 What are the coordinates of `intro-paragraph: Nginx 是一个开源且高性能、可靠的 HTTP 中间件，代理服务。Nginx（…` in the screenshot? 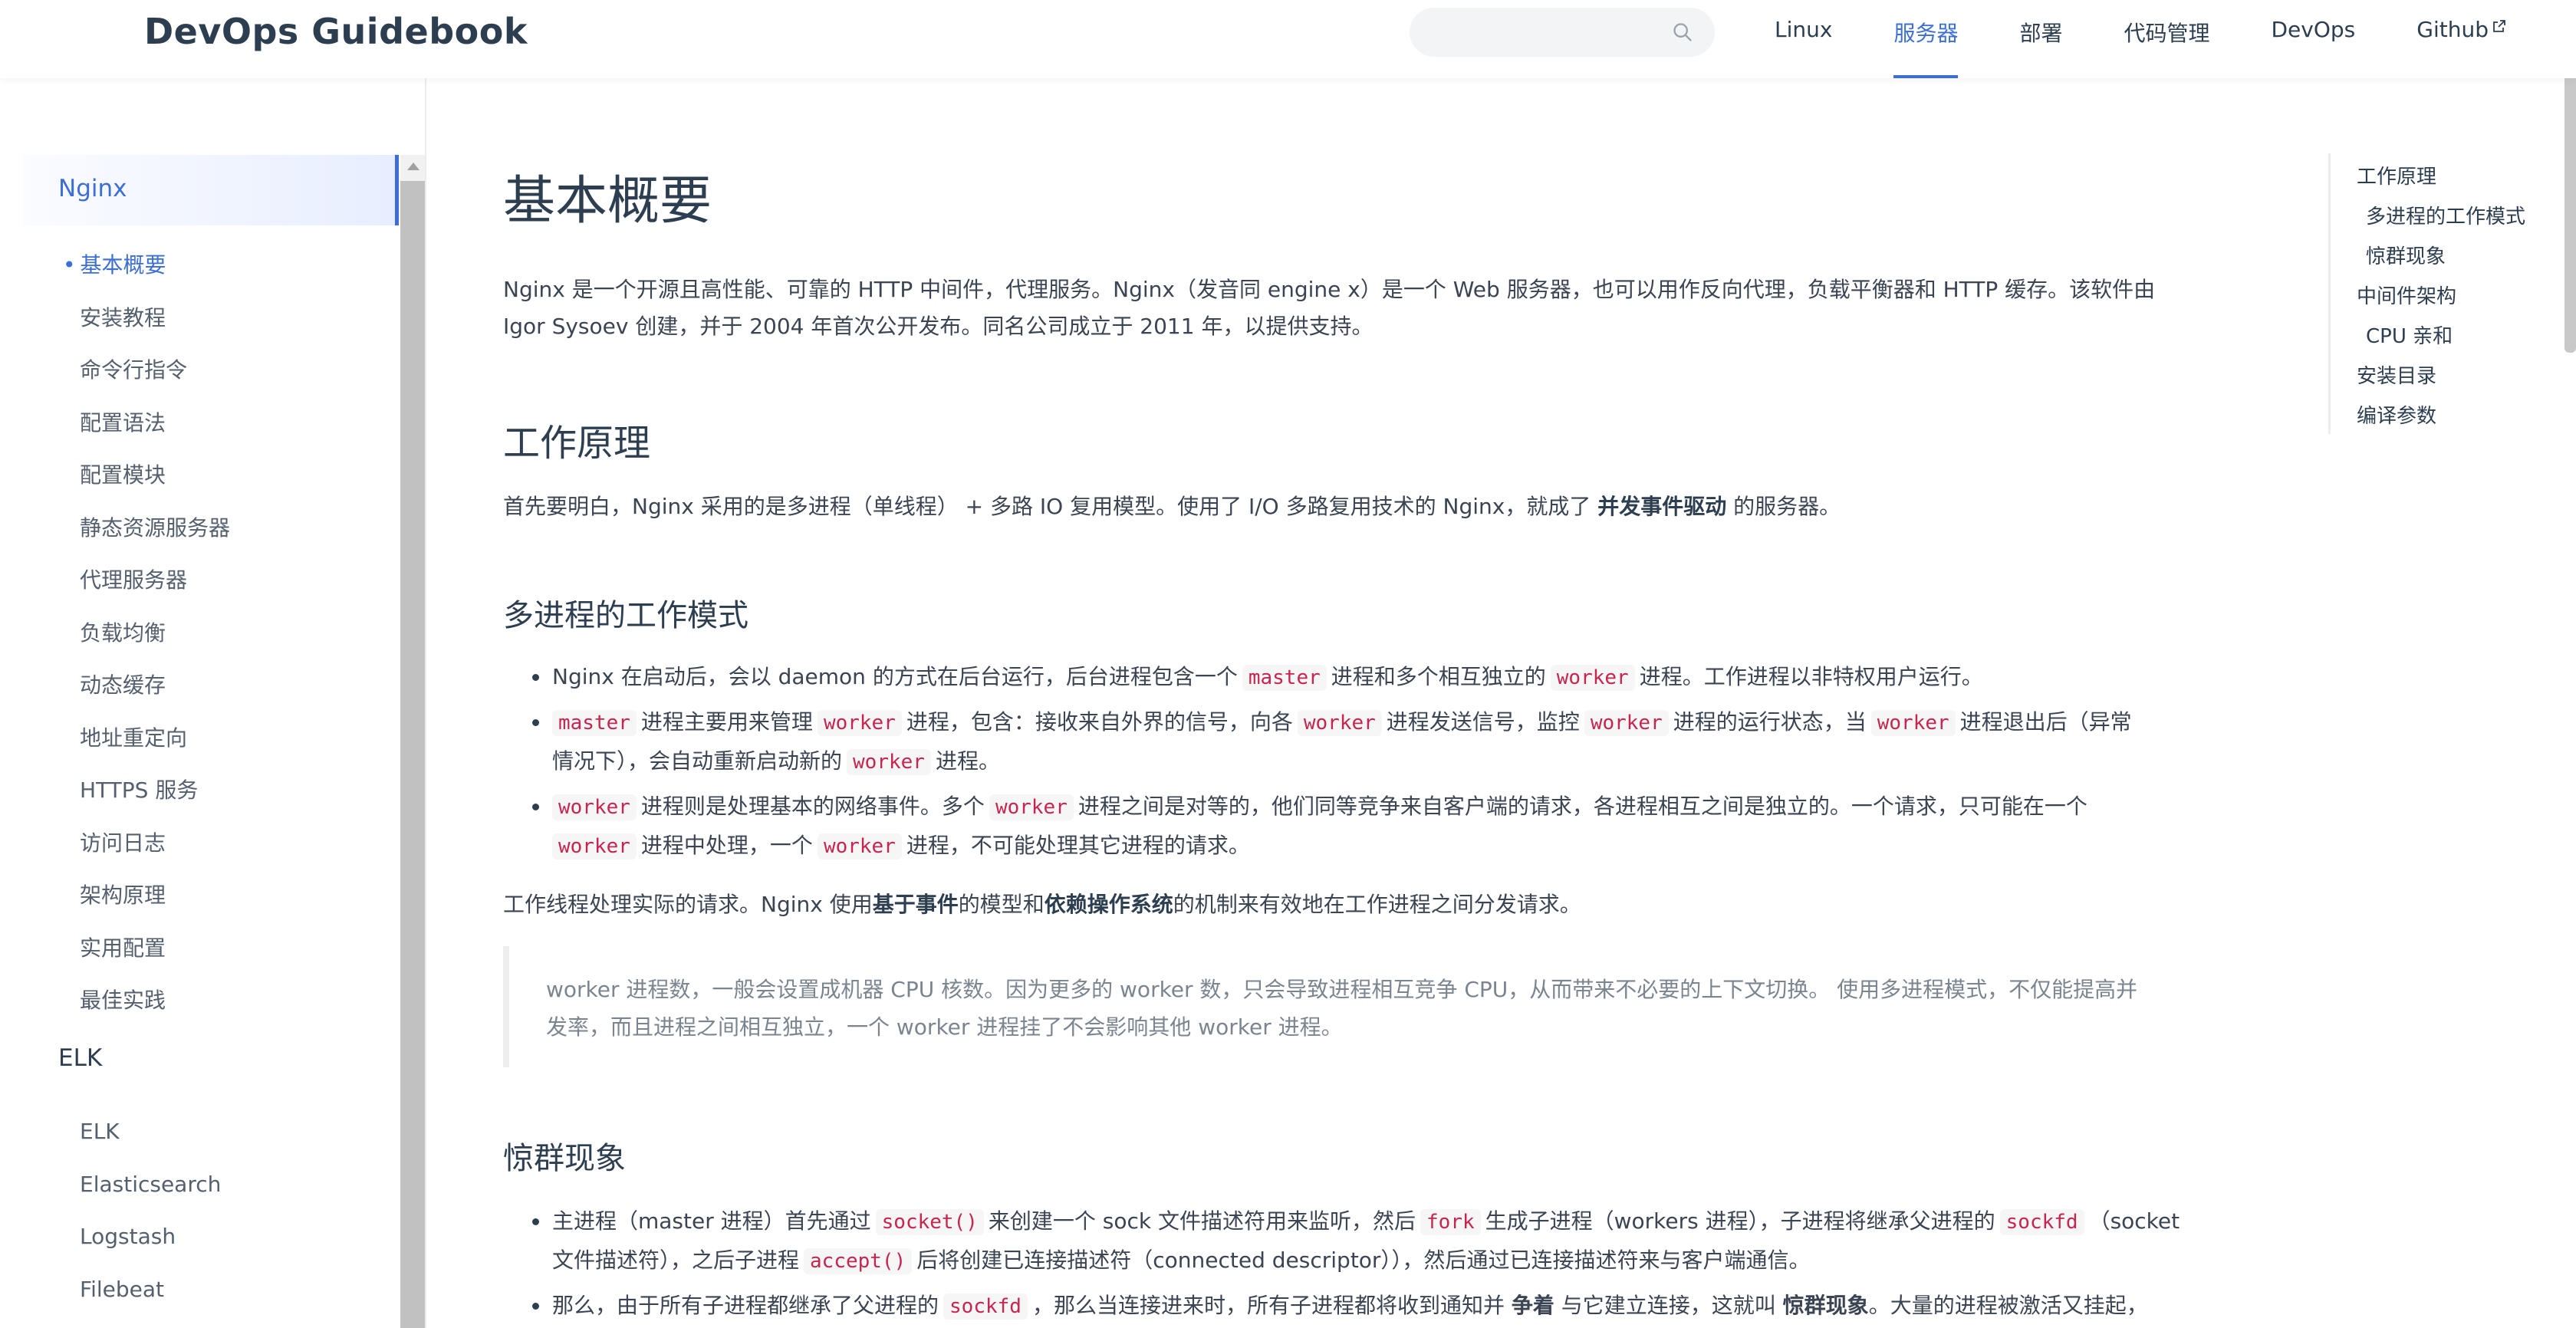 It's located at (1329, 308).